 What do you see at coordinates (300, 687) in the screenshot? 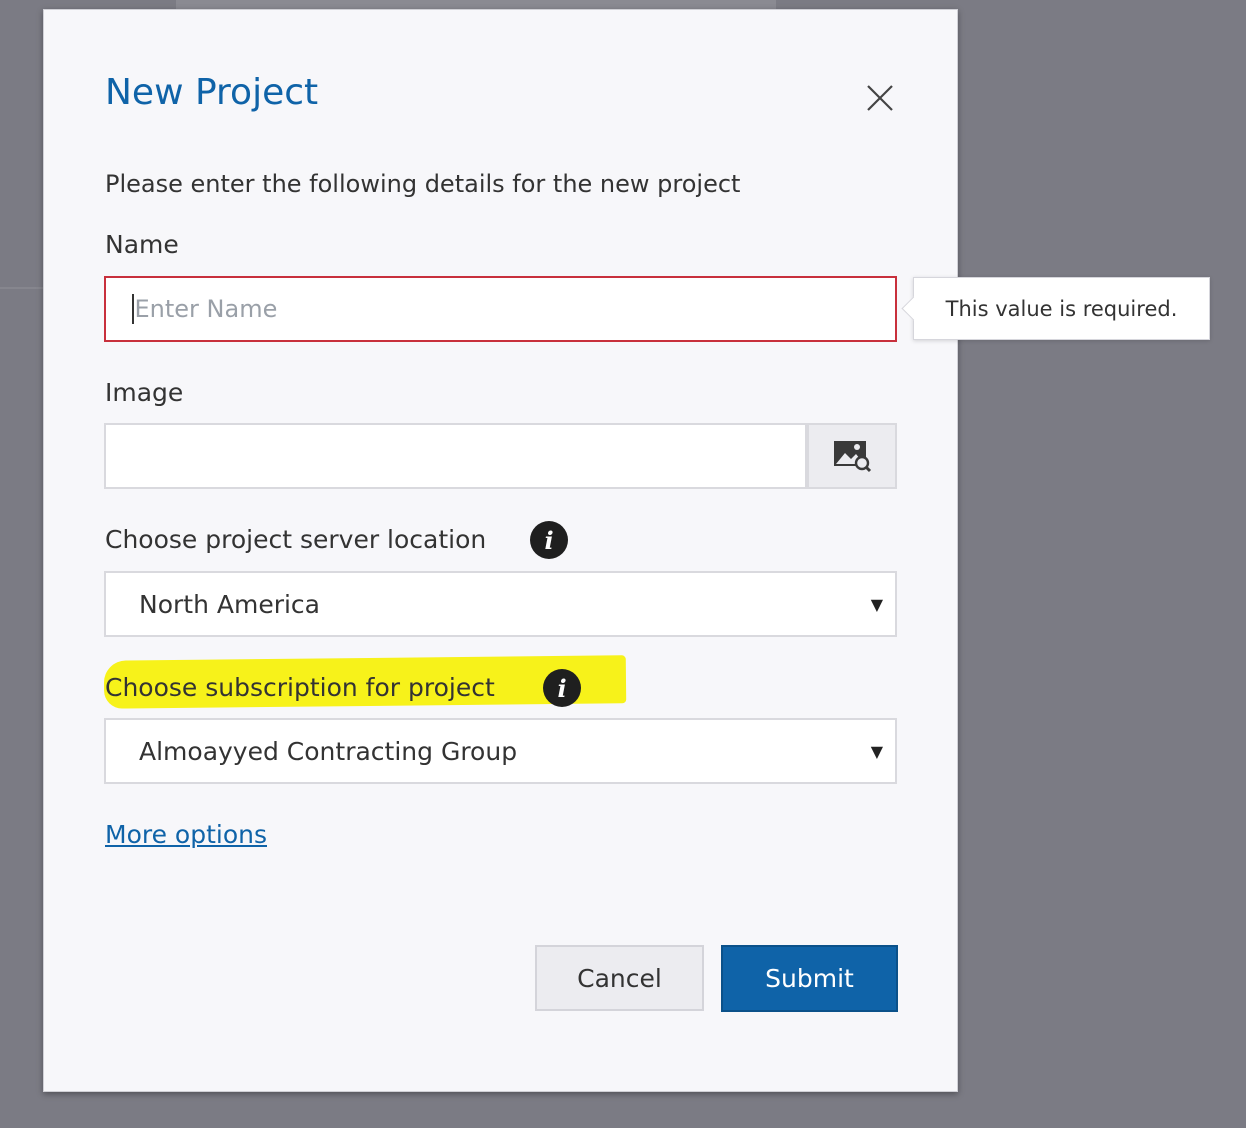
I see `subscription-label: Choose subscription for project` at bounding box center [300, 687].